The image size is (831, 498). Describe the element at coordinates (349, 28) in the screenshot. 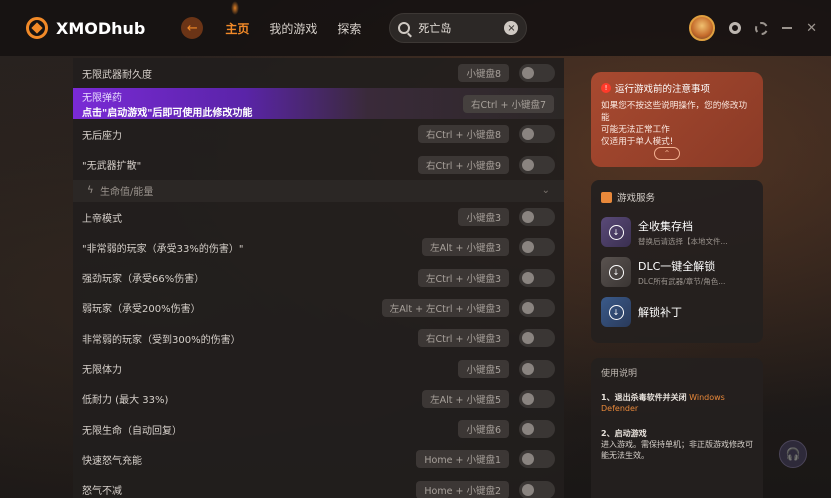

I see `nav-explore: 探索` at that location.